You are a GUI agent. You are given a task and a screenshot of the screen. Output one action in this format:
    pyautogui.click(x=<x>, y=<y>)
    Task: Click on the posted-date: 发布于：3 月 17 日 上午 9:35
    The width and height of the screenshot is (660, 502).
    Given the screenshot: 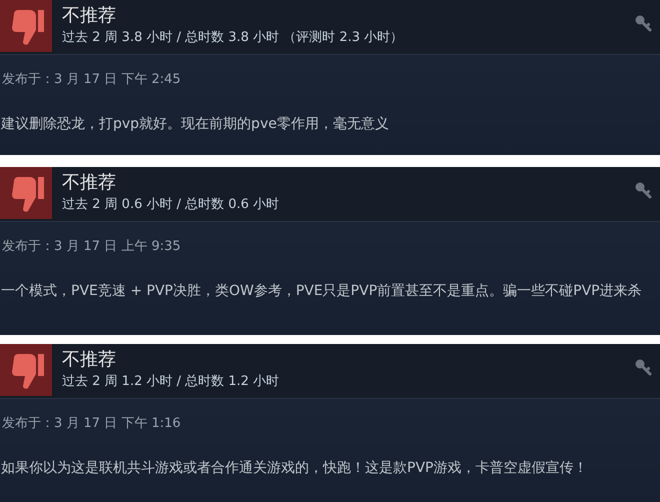 What is the action you would take?
    pyautogui.click(x=91, y=247)
    